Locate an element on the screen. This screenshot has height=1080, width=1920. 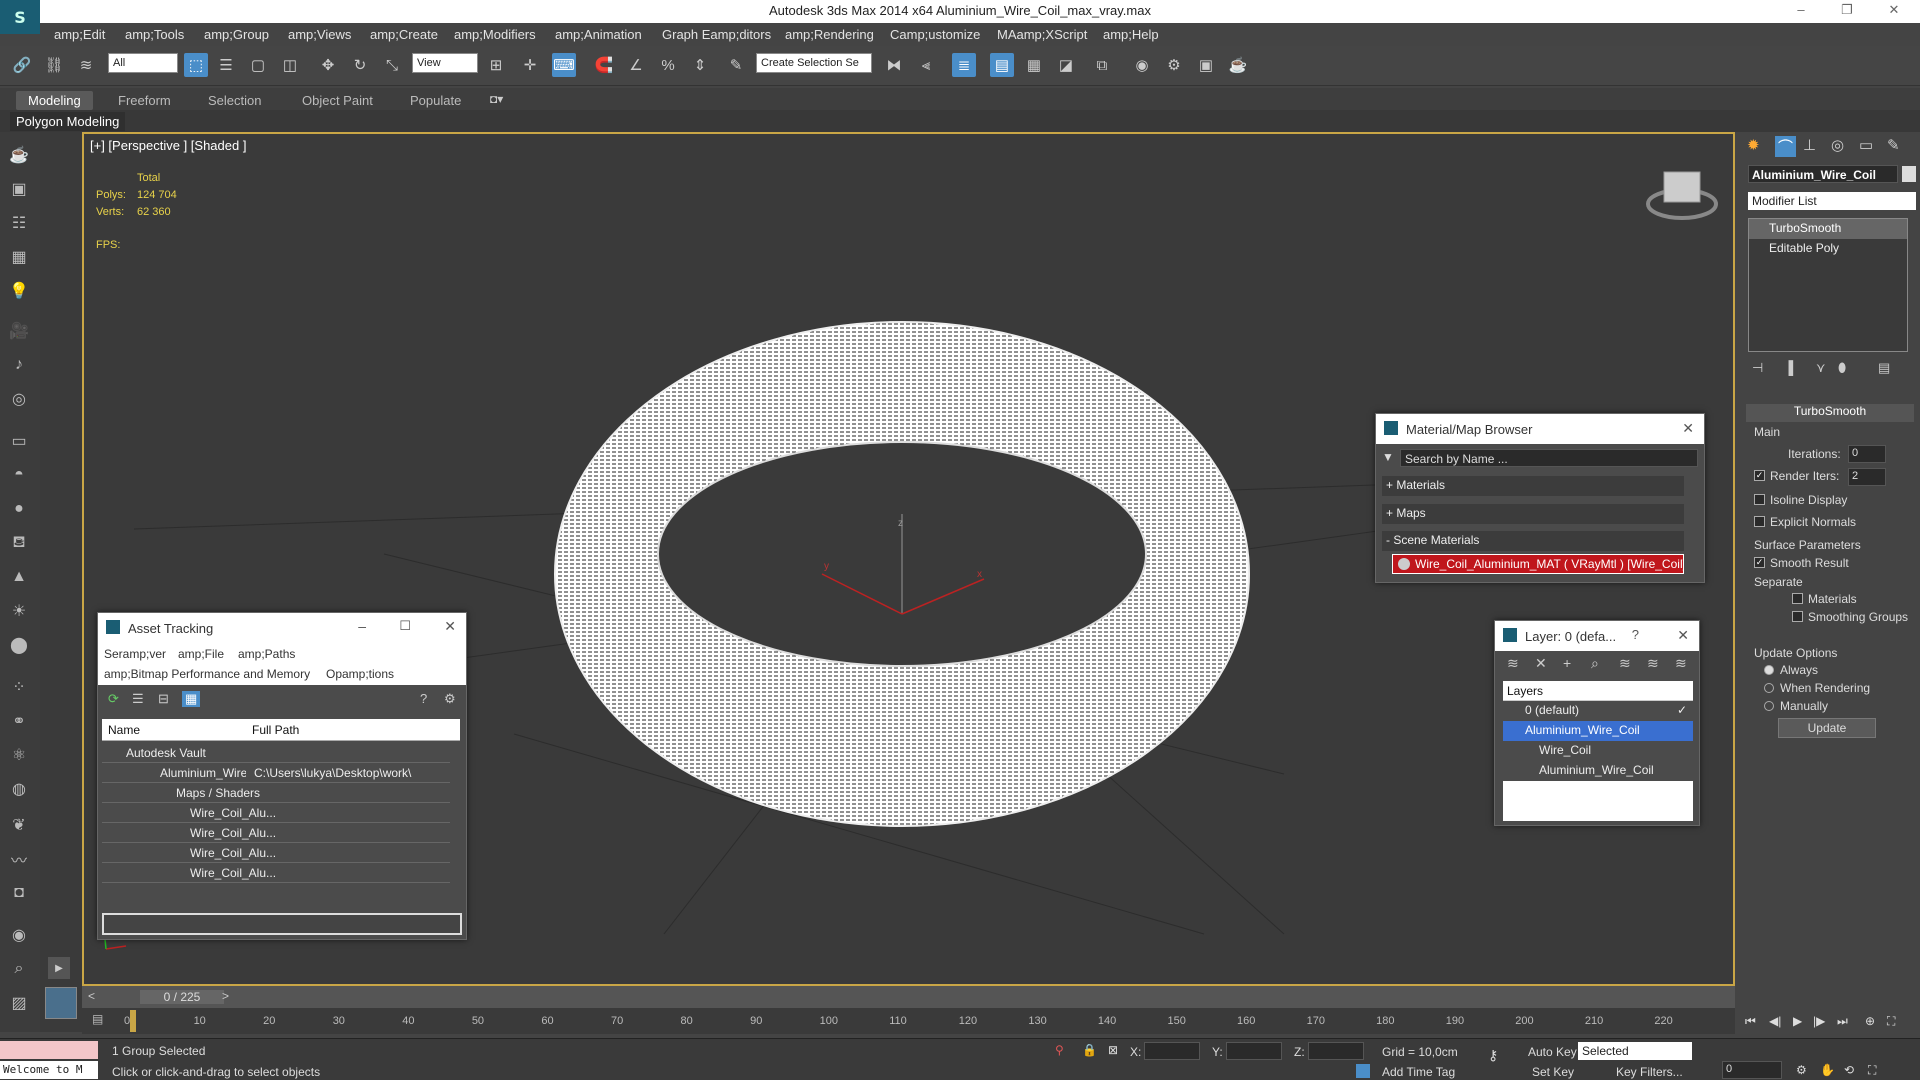
expand-arrow-icon: ▶ is located at coordinates (59, 968).